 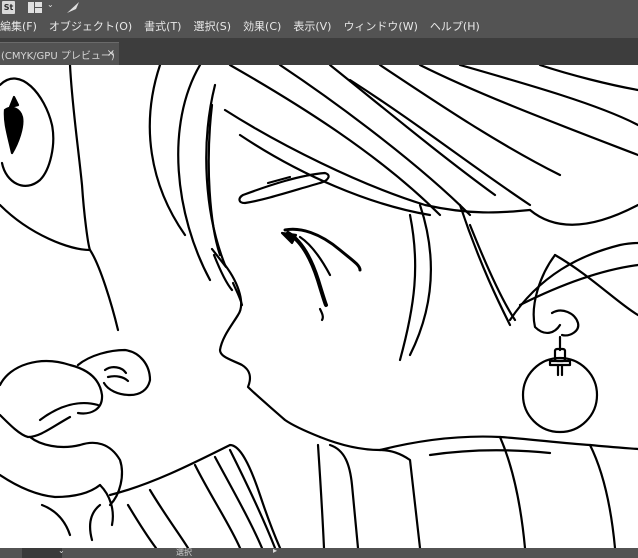 I want to click on menu-type: 書式(T), so click(x=162, y=27).